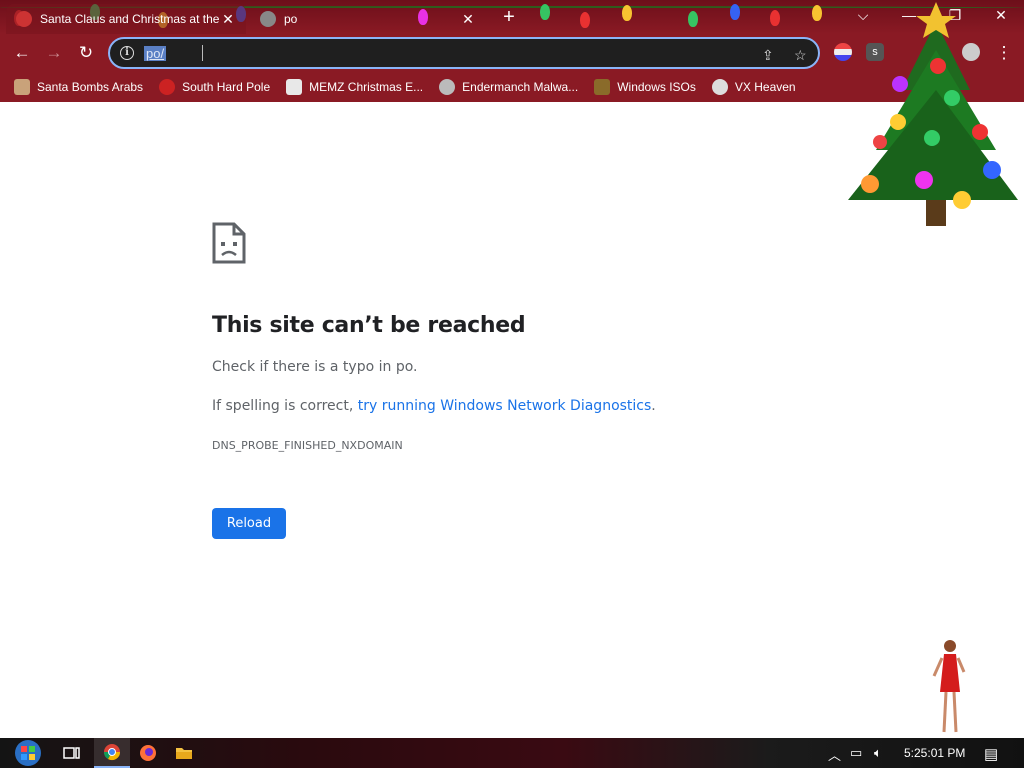 The width and height of the screenshot is (1024, 768). Describe the element at coordinates (505, 406) in the screenshot. I see `network-diagnostics-link: try running Windows Network Diagnostics` at that location.